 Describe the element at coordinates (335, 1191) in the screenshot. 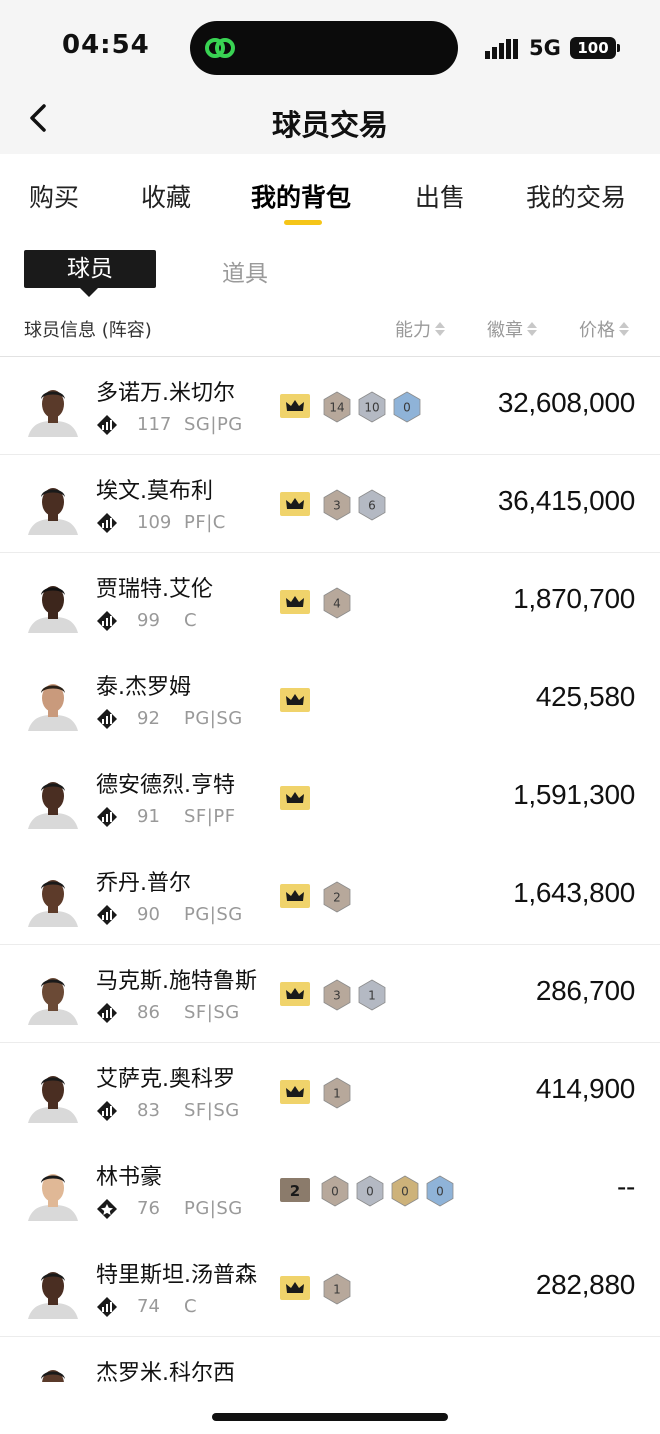

I see `badge-count-bronze: 0` at that location.